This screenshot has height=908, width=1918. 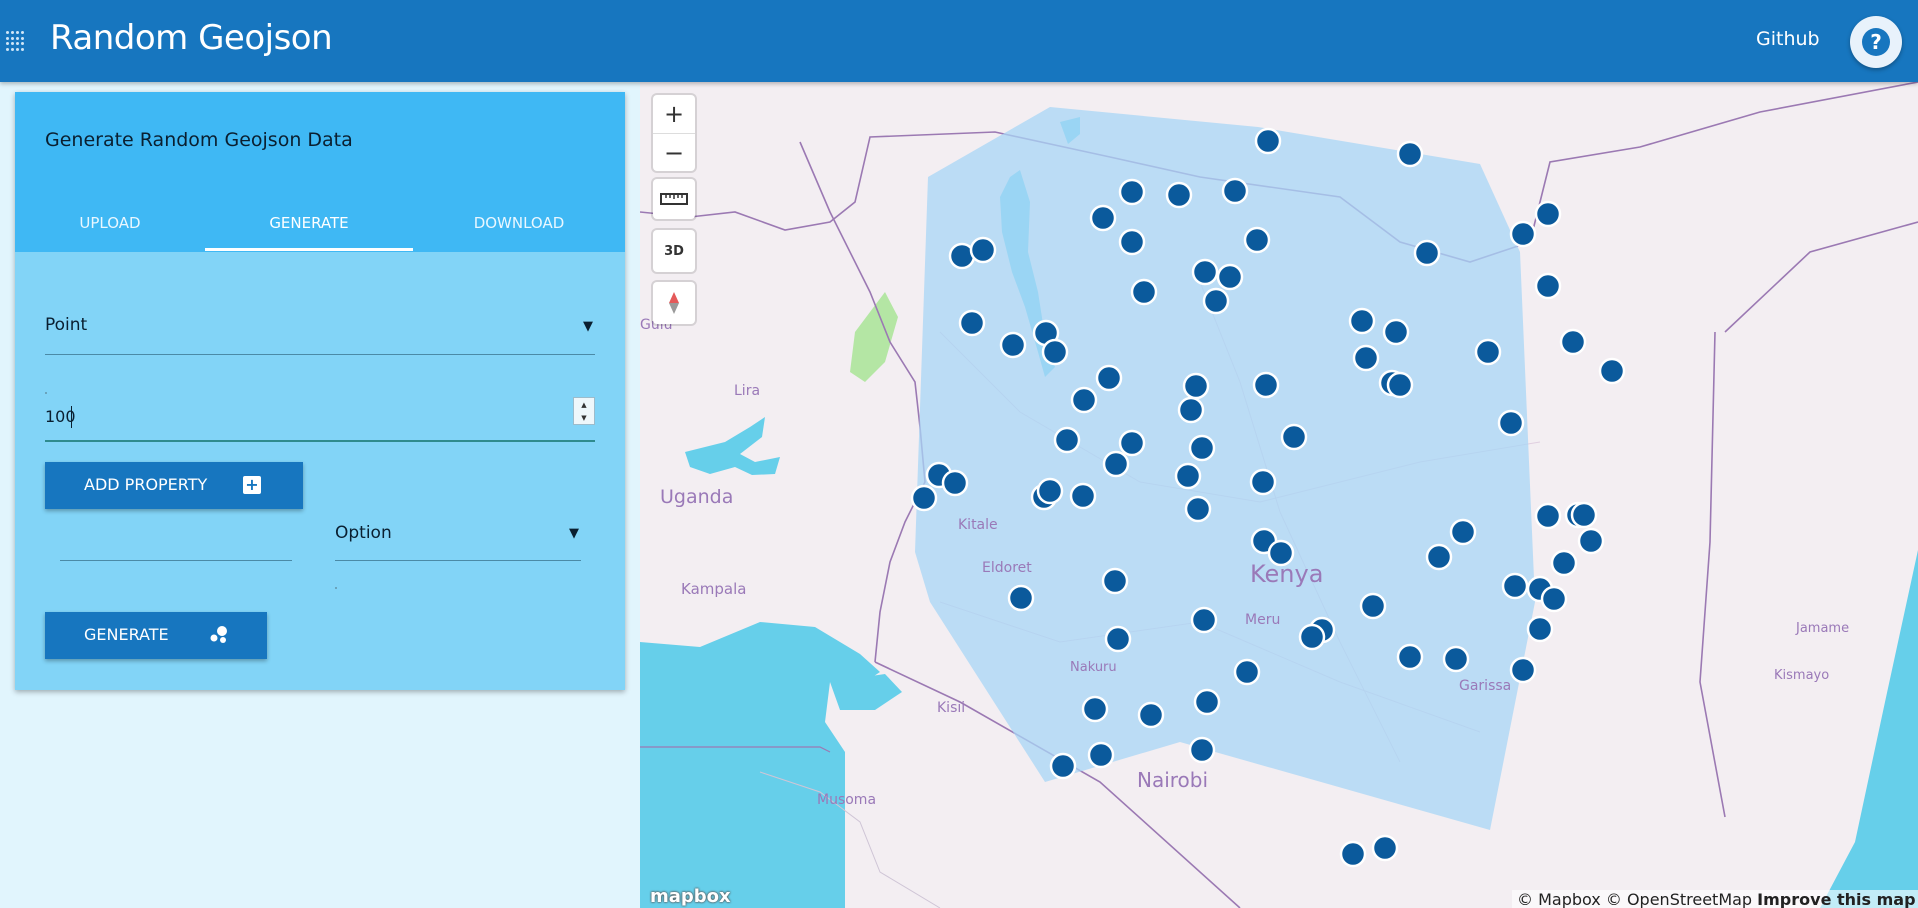 What do you see at coordinates (1263, 620) in the screenshot?
I see `map-label-meru: Meru` at bounding box center [1263, 620].